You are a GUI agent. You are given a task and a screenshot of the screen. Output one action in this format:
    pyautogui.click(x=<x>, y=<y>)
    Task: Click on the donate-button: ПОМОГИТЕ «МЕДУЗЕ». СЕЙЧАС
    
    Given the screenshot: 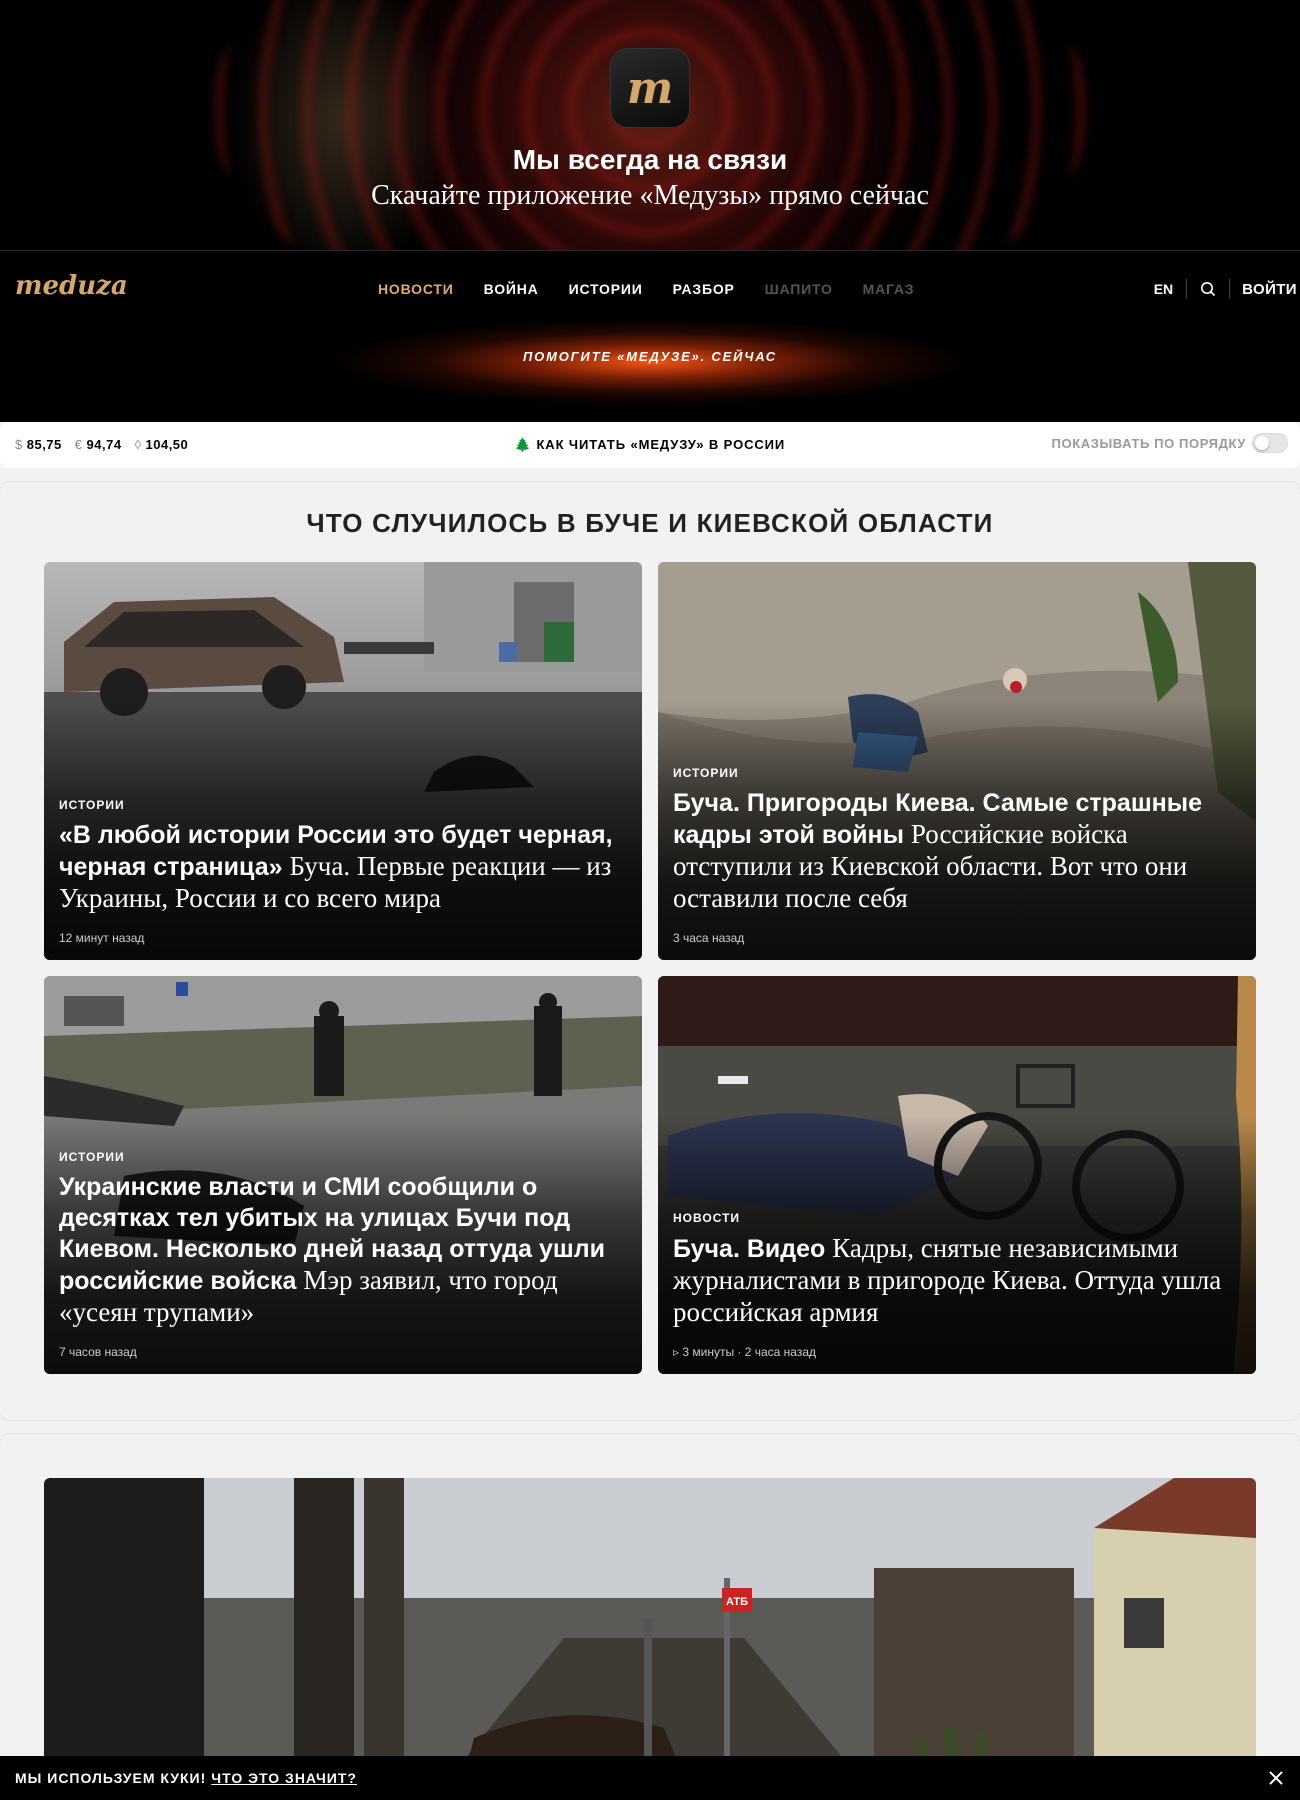 What is the action you would take?
    pyautogui.click(x=650, y=356)
    